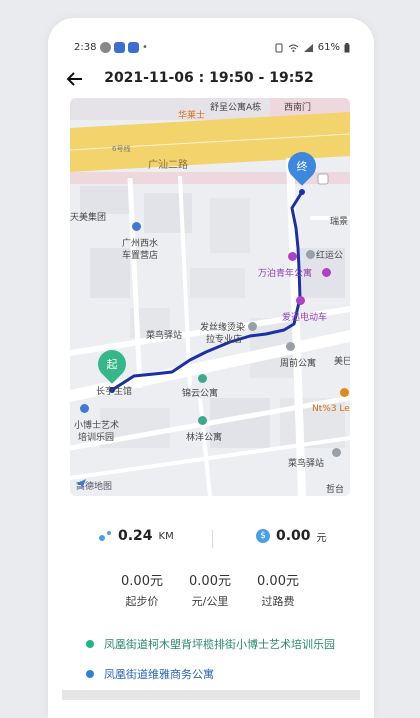  What do you see at coordinates (224, 340) in the screenshot?
I see `map-label: 拉专业店` at bounding box center [224, 340].